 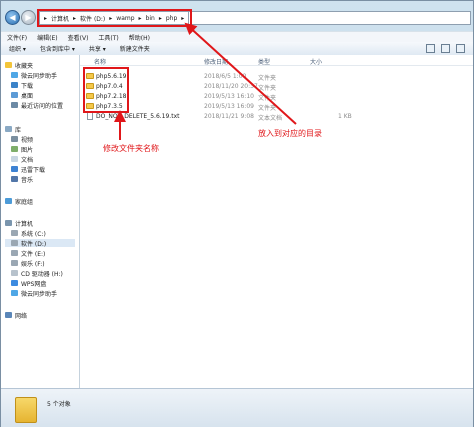 I want to click on annotation-arrows, so click(x=205, y=81).